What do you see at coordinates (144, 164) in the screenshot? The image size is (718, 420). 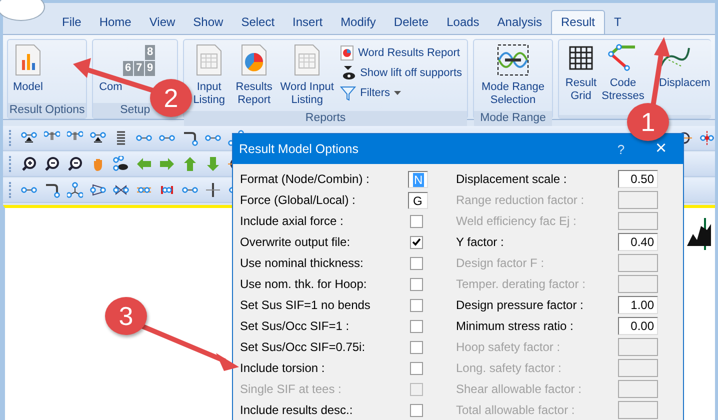 I see `arrow-left-icon` at bounding box center [144, 164].